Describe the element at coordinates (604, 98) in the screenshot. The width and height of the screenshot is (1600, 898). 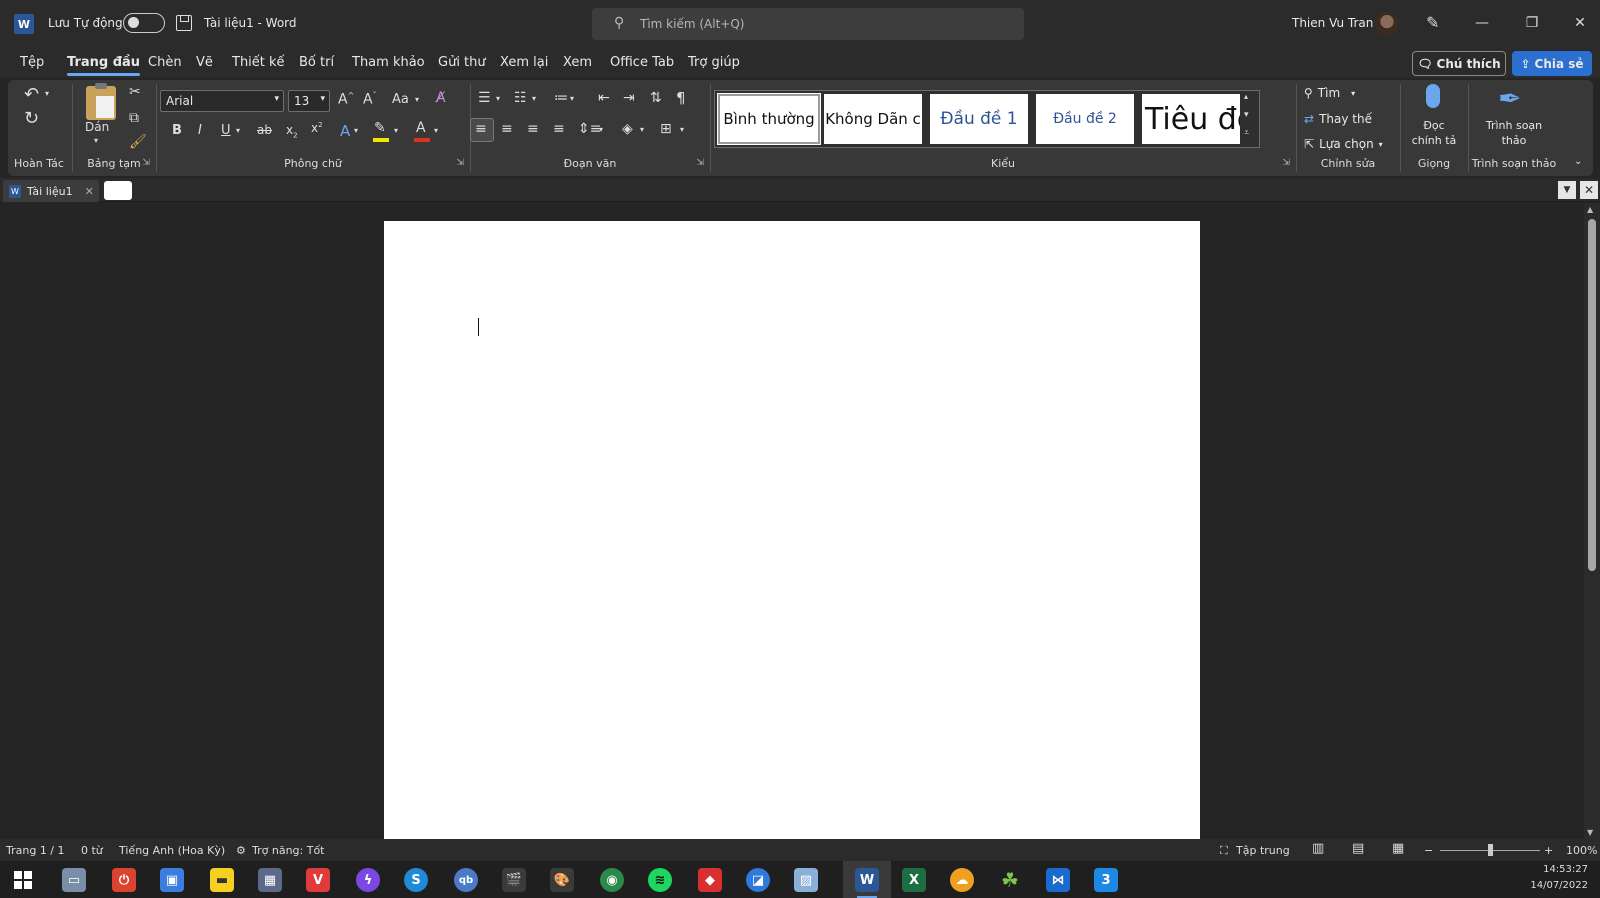
I see `decrease-indent-icon: ⇤` at that location.